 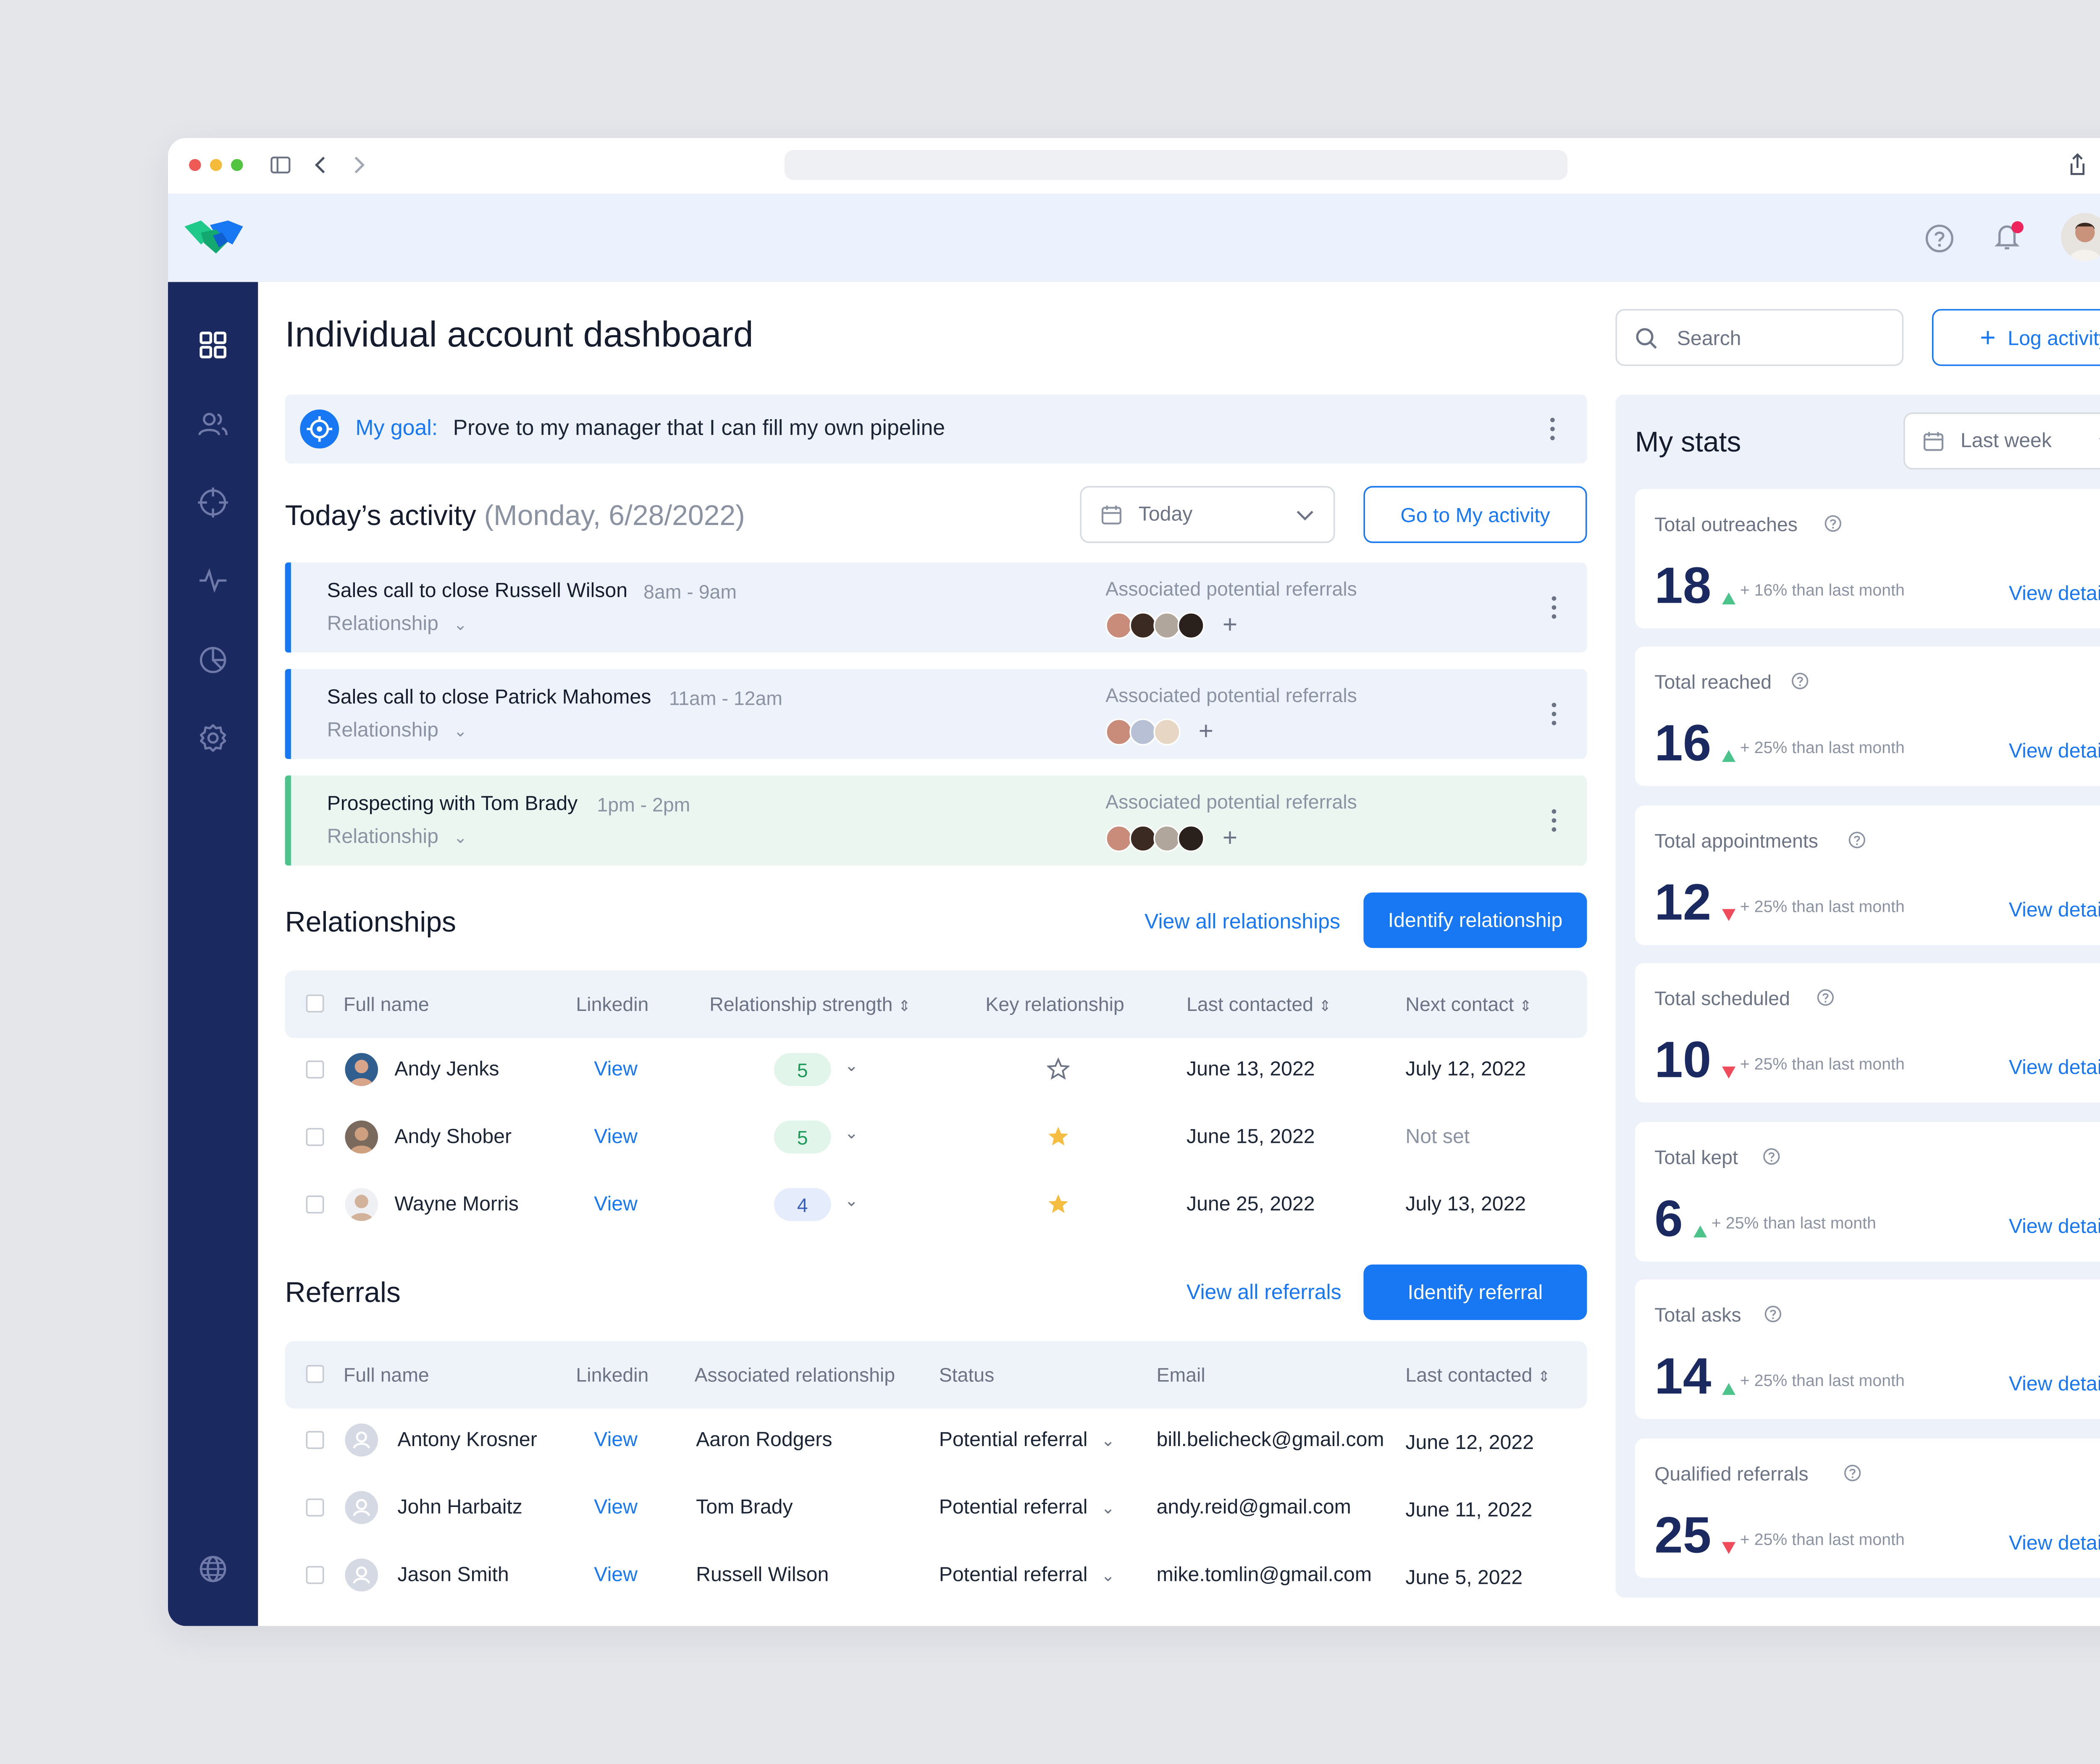 What do you see at coordinates (213, 425) in the screenshot?
I see `people-icon` at bounding box center [213, 425].